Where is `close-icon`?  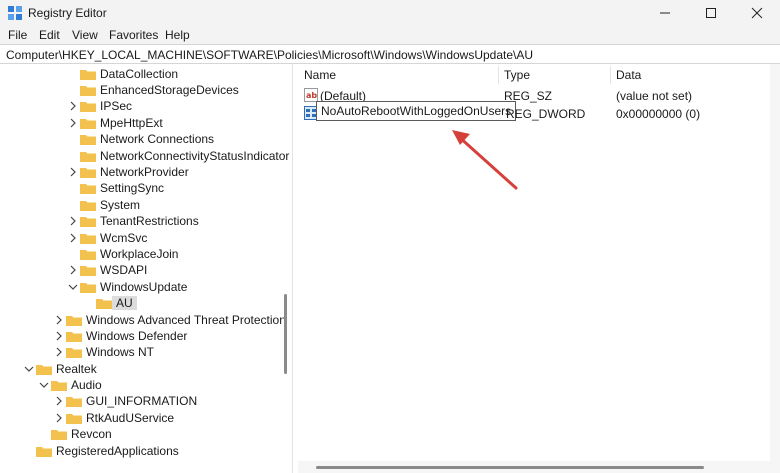
close-icon is located at coordinates (757, 13).